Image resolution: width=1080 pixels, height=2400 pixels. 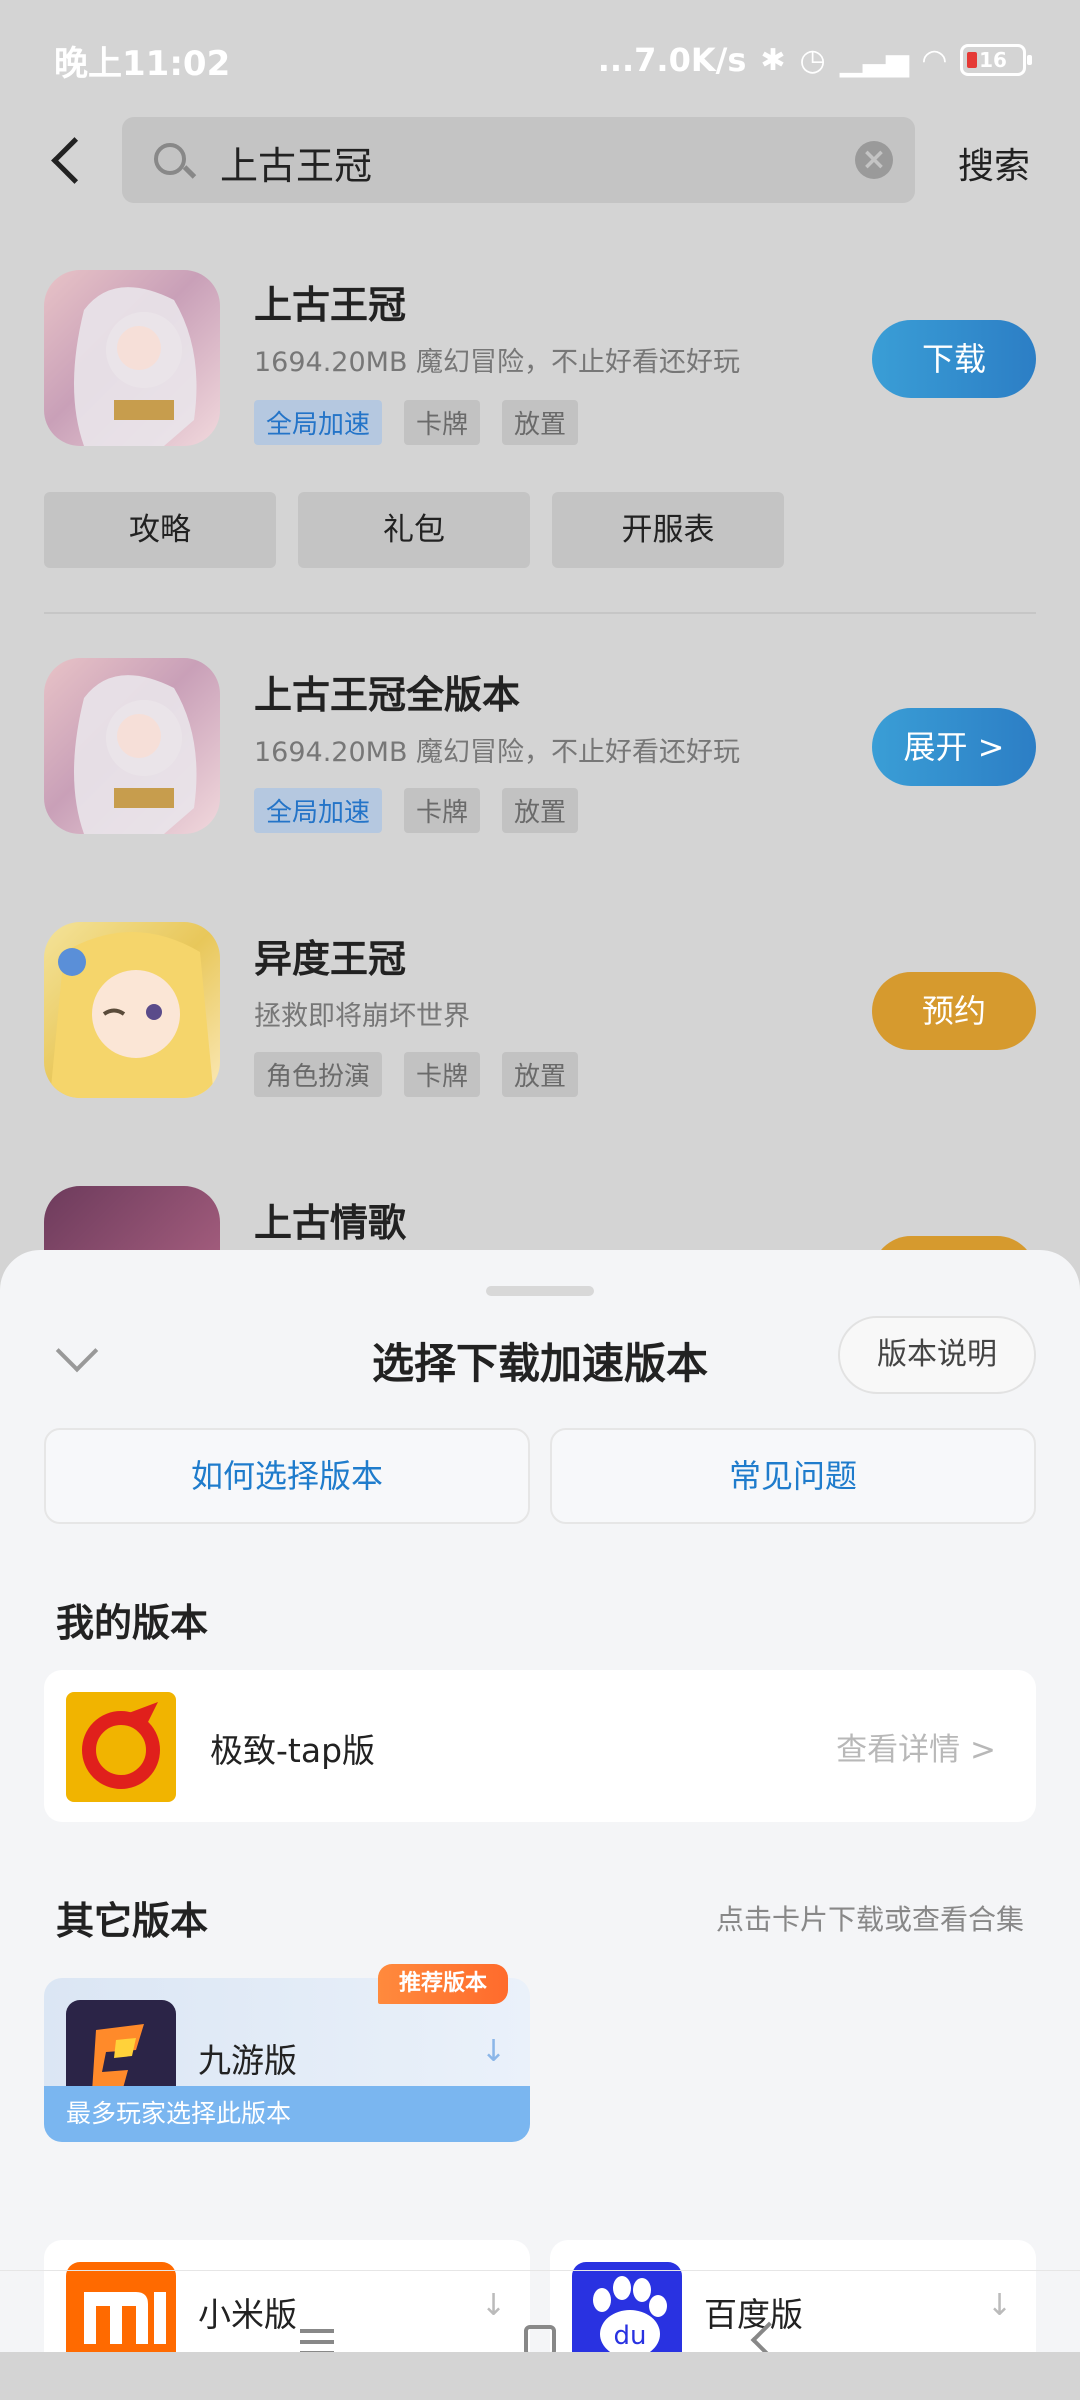 I want to click on app-item: 异度王冠 拯救即将崩坏世界 角色扮演 卡牌 放置 预约, so click(x=540, y=1010).